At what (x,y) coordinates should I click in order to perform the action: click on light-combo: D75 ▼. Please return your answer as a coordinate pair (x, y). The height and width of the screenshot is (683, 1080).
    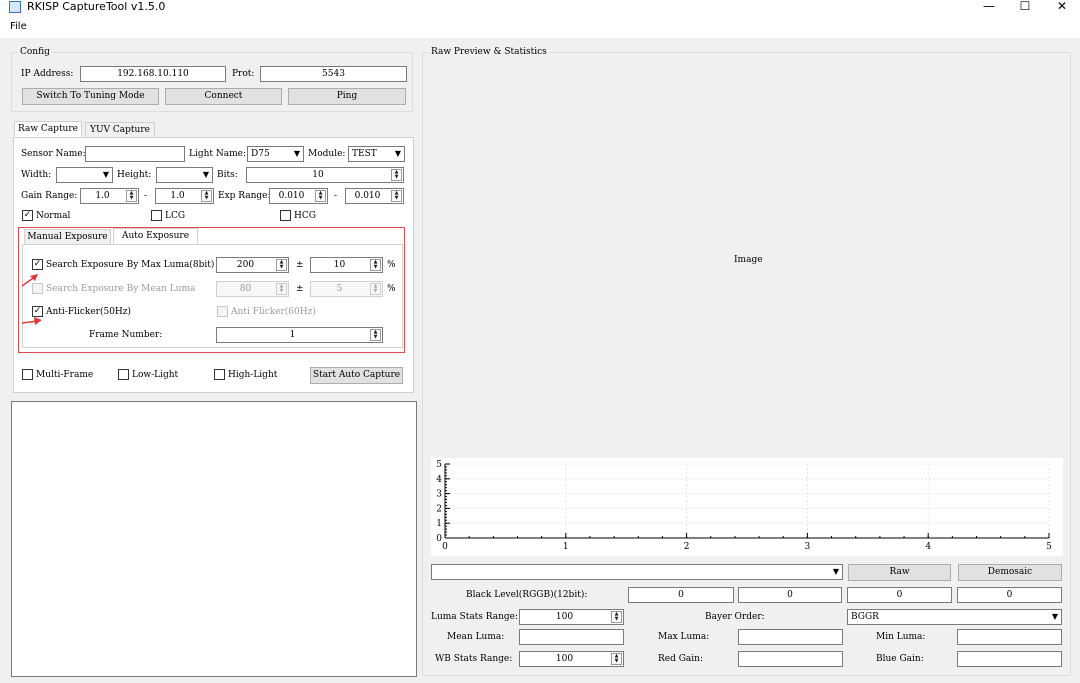
    Looking at the image, I should click on (275, 154).